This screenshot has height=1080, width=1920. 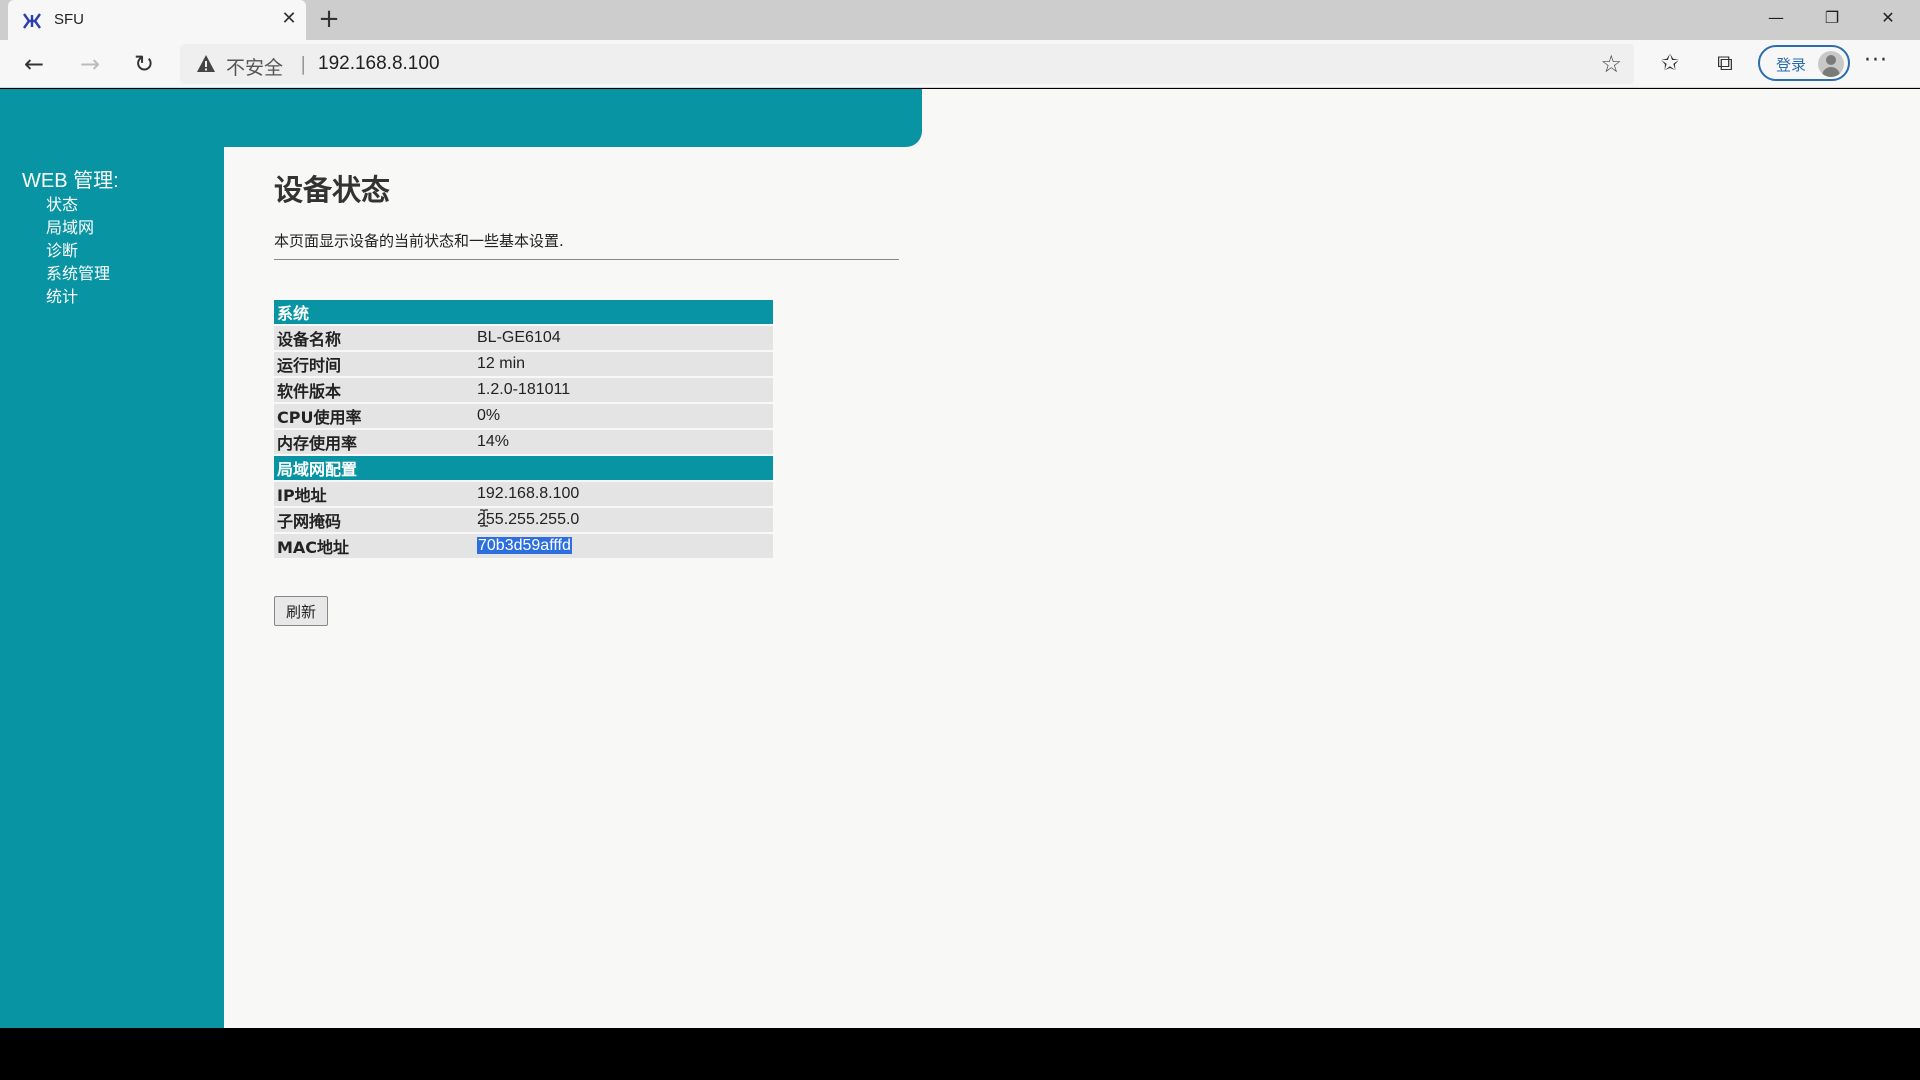 I want to click on table-row: 软件版本 1.2.0-181011, so click(x=523, y=390).